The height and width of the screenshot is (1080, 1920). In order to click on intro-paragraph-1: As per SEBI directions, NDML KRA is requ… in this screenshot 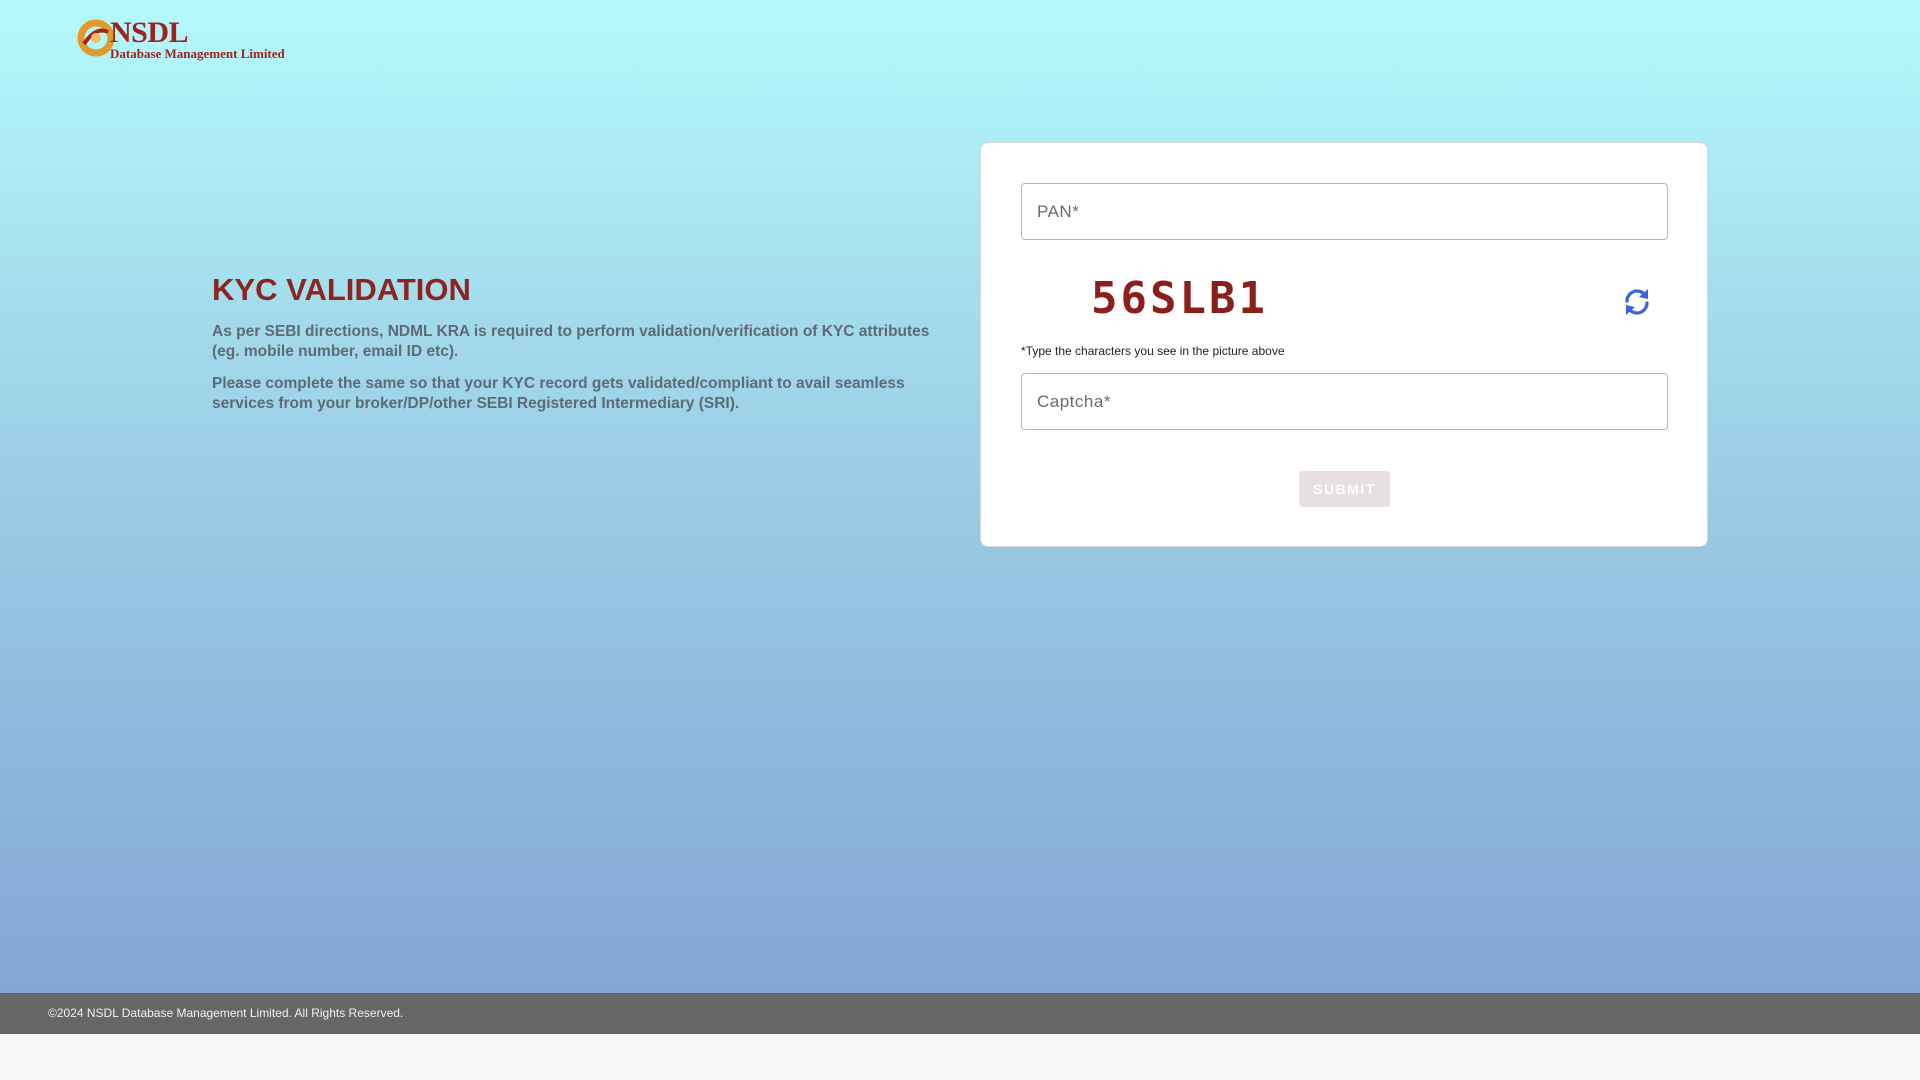, I will do `click(571, 341)`.